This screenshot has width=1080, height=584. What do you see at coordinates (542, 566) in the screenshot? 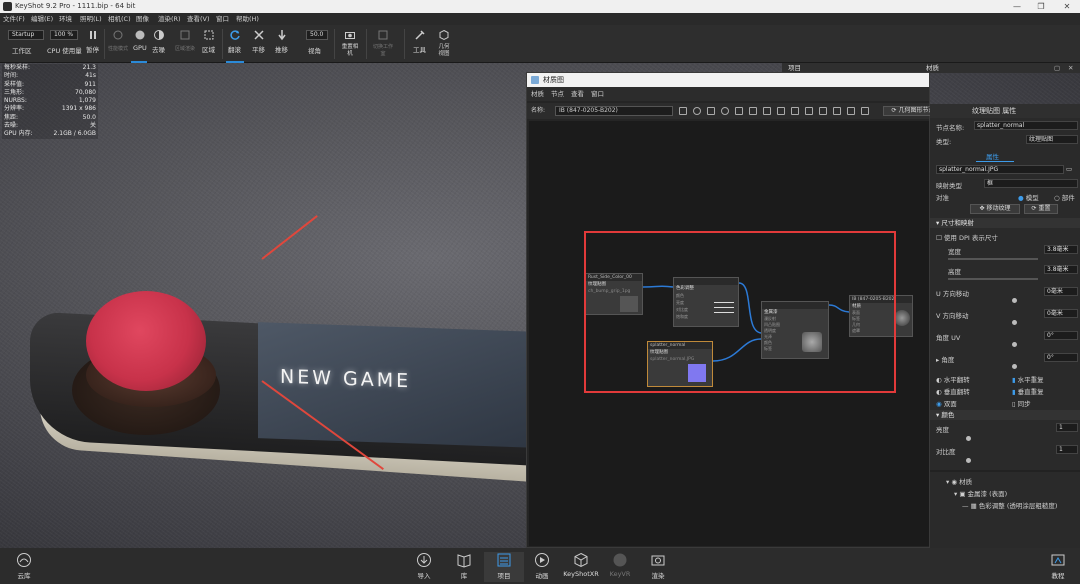
I see `animation-button: 动画` at bounding box center [542, 566].